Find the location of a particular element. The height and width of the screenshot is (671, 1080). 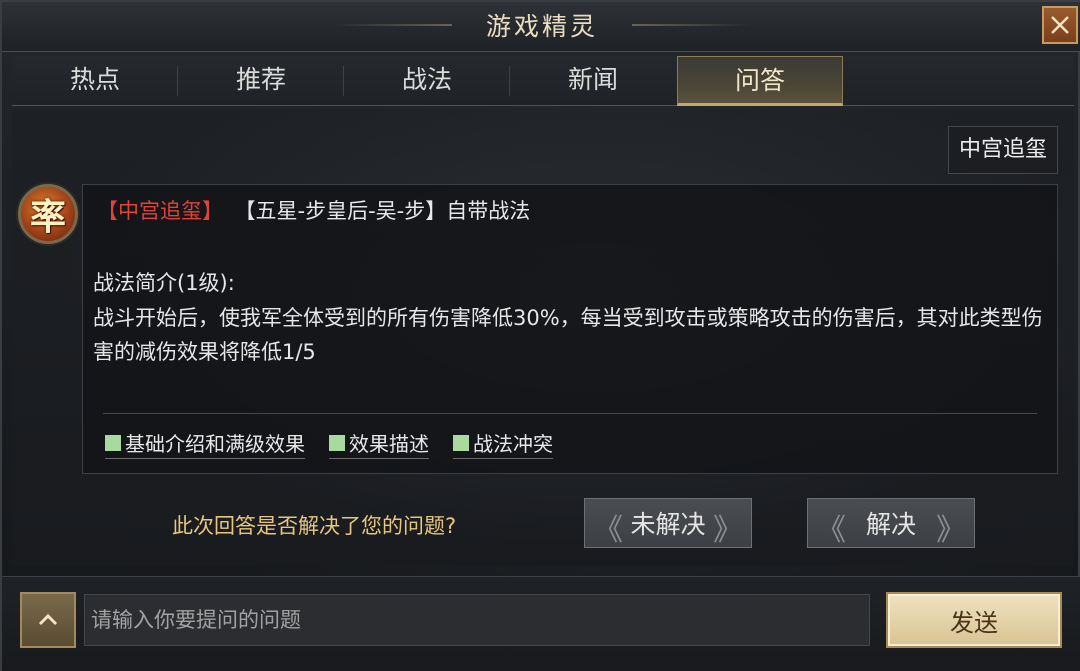

solved-button: 《 解决 》 is located at coordinates (891, 523).